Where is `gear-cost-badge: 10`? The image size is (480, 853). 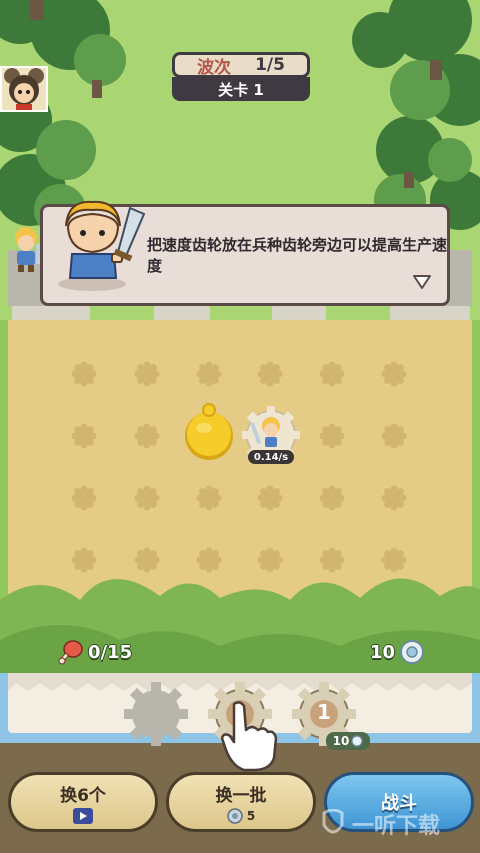
gear-cost-badge: 10 is located at coordinates (348, 741).